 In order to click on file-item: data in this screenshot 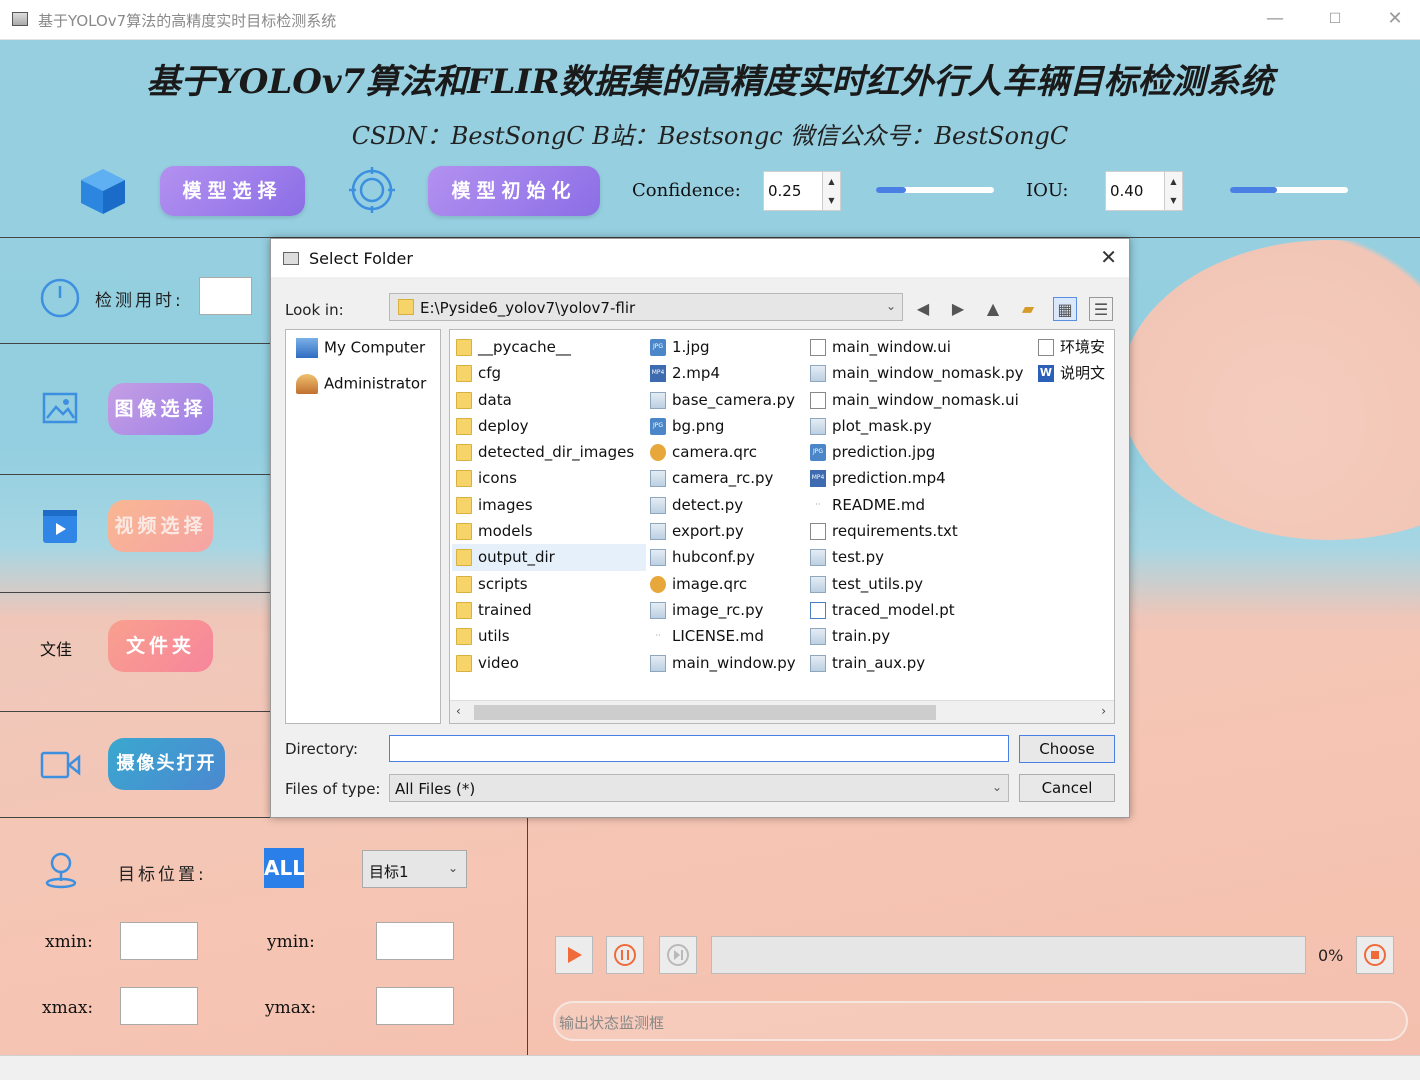, I will do `click(549, 400)`.